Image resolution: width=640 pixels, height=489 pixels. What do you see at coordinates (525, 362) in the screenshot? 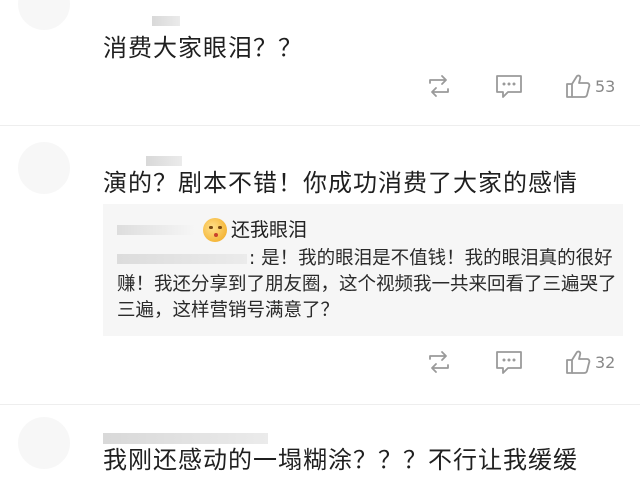
I see `comment-actions: 32` at bounding box center [525, 362].